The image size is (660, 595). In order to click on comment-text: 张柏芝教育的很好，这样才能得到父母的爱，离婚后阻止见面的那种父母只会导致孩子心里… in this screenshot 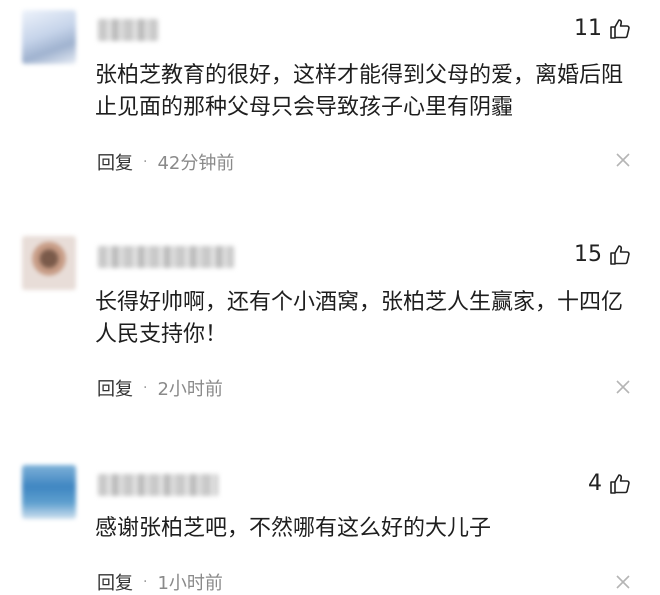, I will do `click(359, 91)`.